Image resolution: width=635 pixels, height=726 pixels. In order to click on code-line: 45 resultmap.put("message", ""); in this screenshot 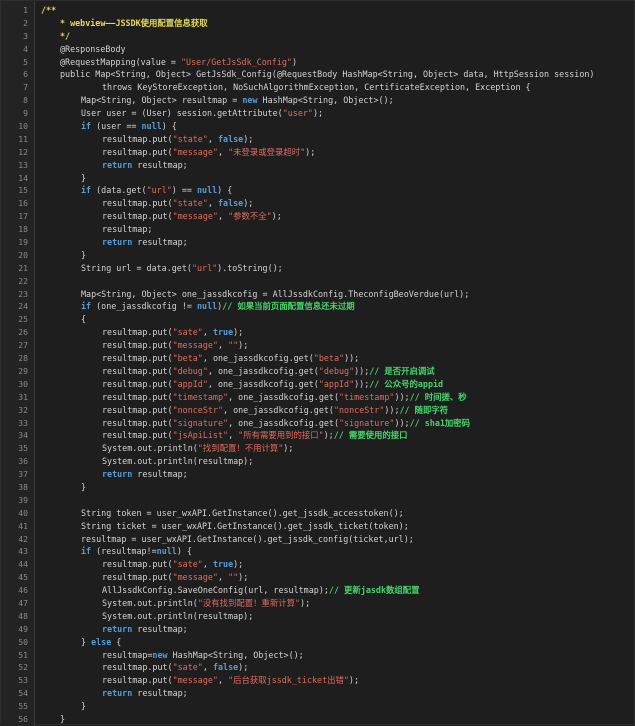, I will do `click(318, 577)`.